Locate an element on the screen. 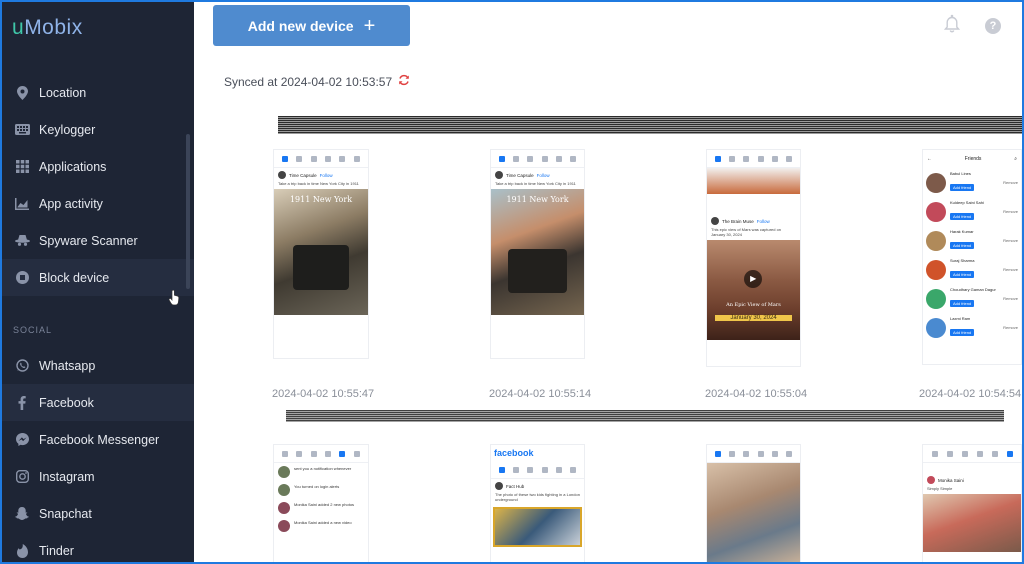  sync-status: Synced at 2024-04-02 10:53:57 is located at coordinates (317, 81).